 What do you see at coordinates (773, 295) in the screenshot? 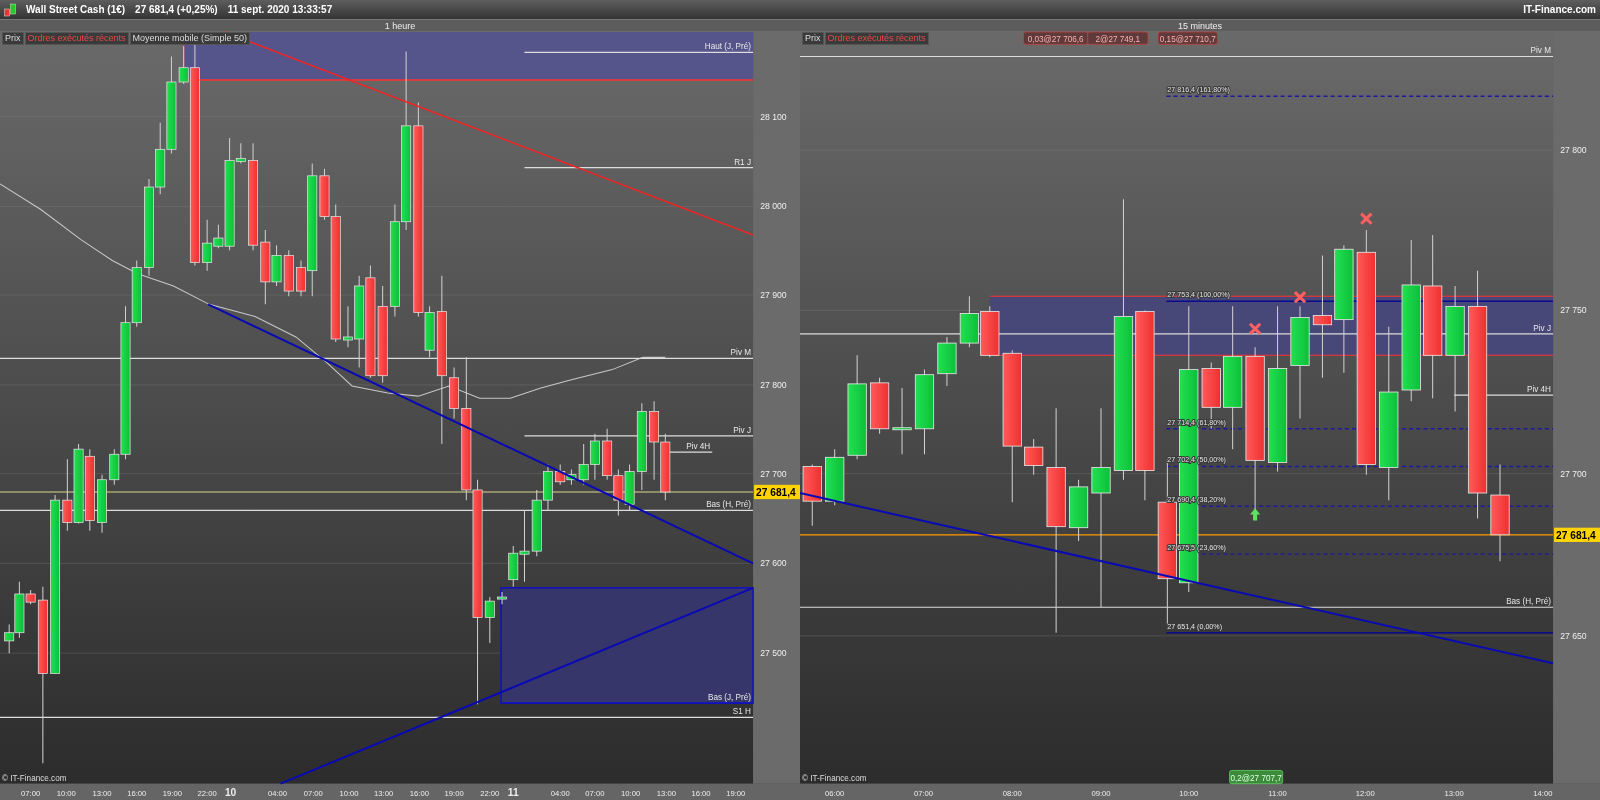
I see `price-tick: 27 900` at bounding box center [773, 295].